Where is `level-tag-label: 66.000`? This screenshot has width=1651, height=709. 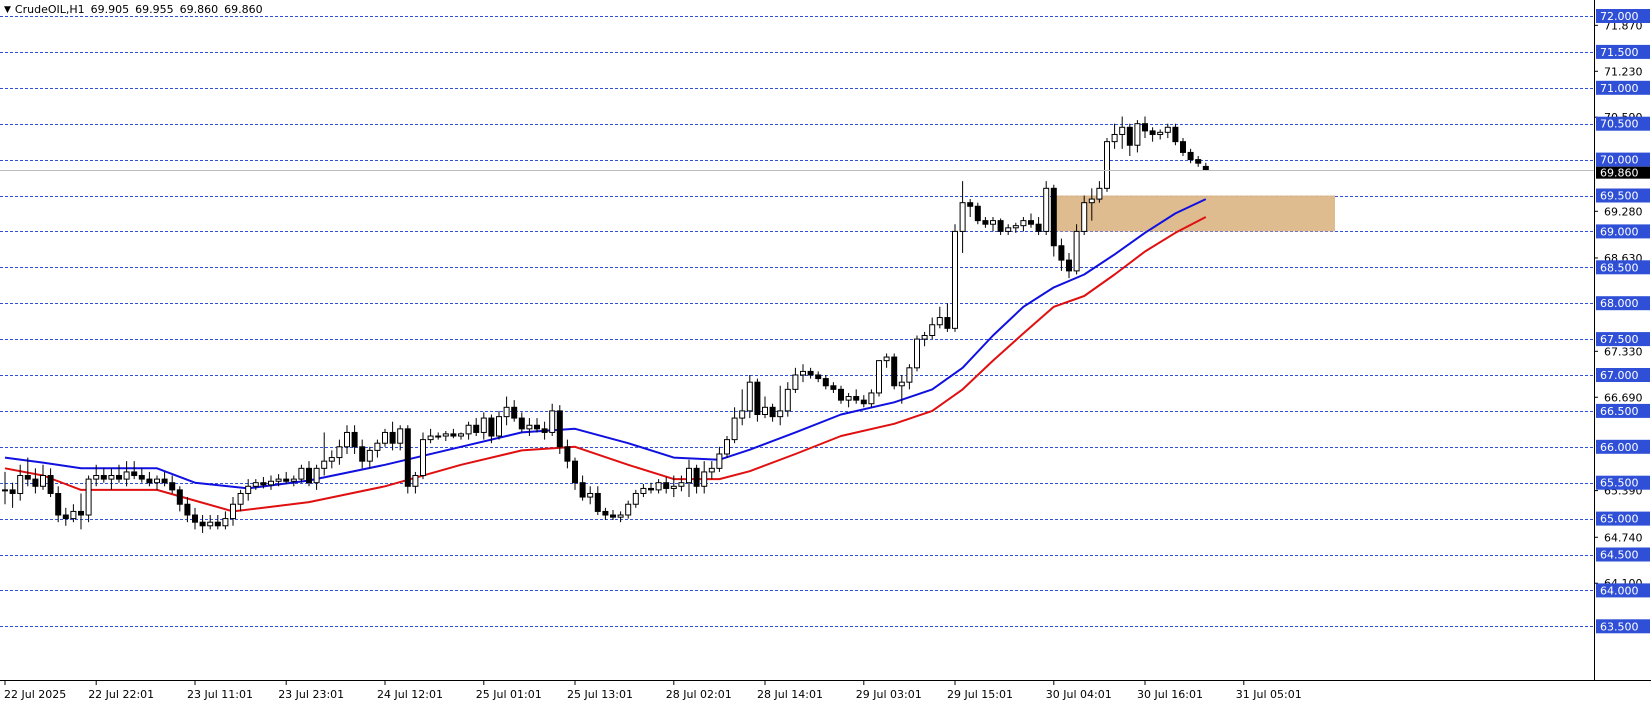
level-tag-label: 66.000 is located at coordinates (1619, 447).